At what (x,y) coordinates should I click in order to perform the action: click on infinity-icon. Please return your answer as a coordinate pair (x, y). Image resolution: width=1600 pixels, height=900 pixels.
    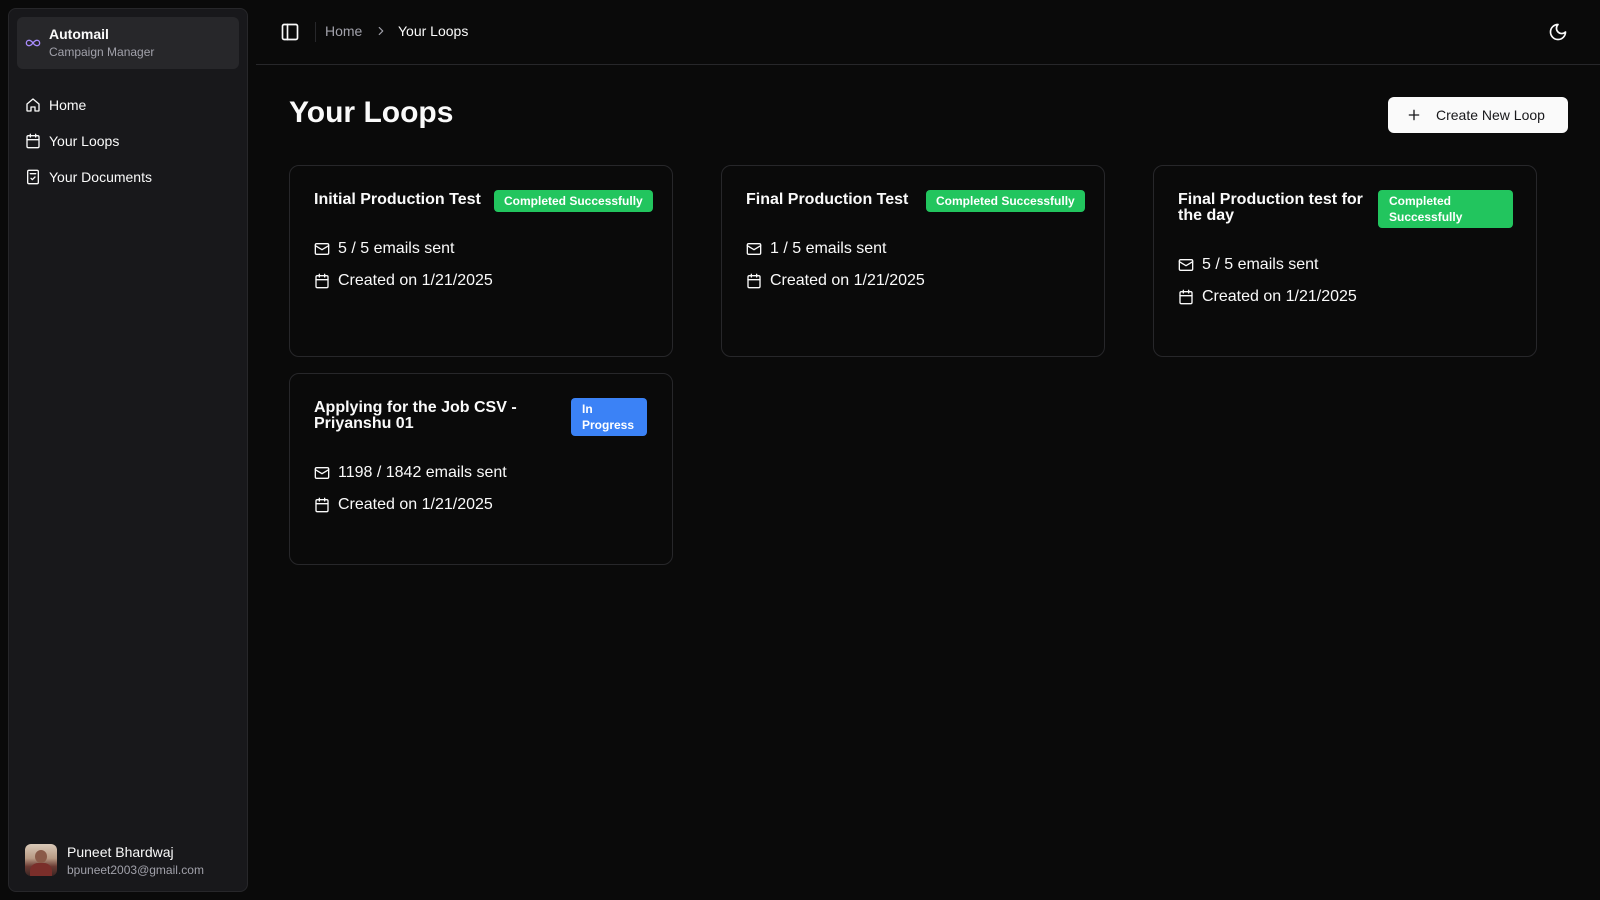
    Looking at the image, I should click on (33, 43).